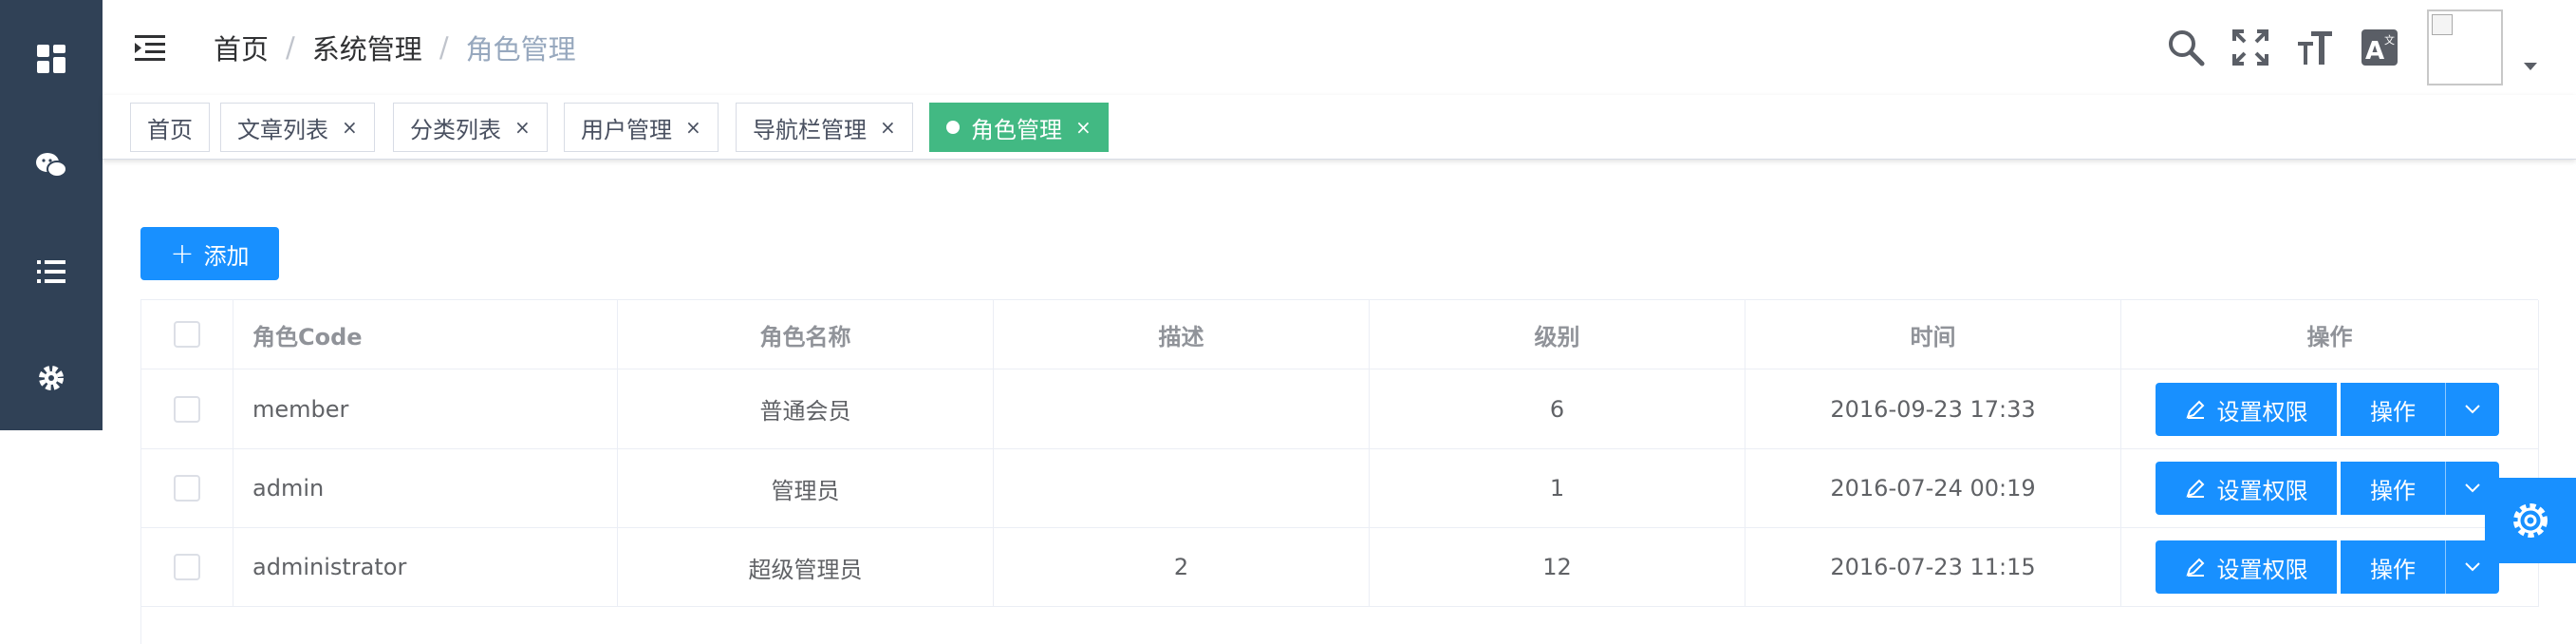  I want to click on cell-name: 超级管理员, so click(806, 567).